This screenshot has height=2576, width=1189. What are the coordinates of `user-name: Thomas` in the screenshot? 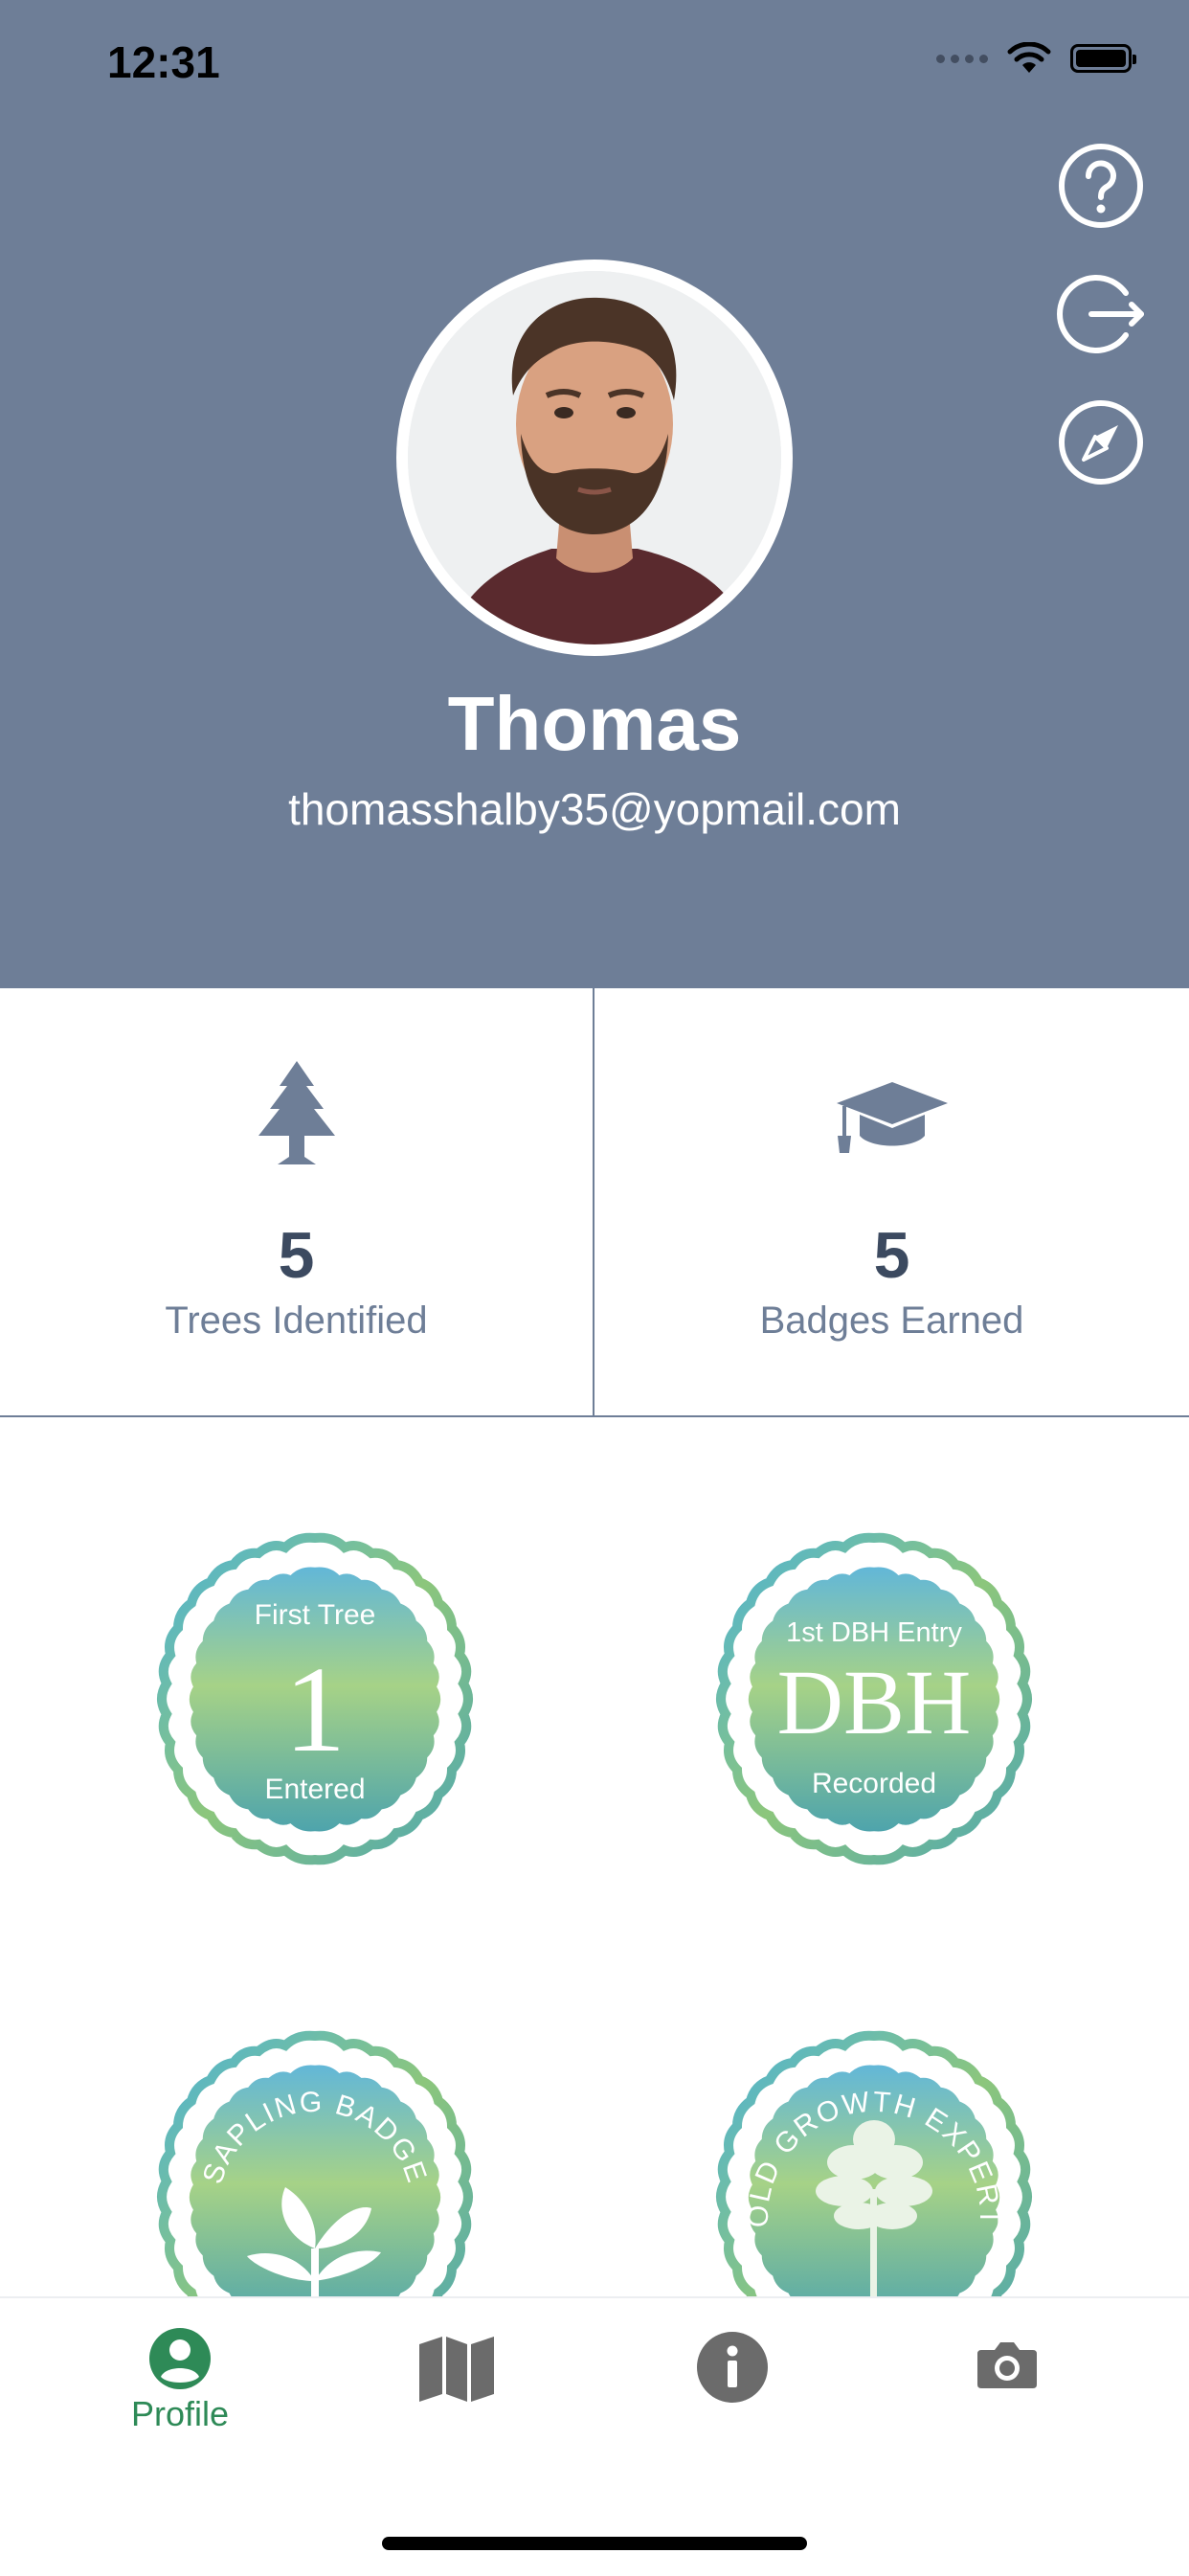 It's located at (594, 723).